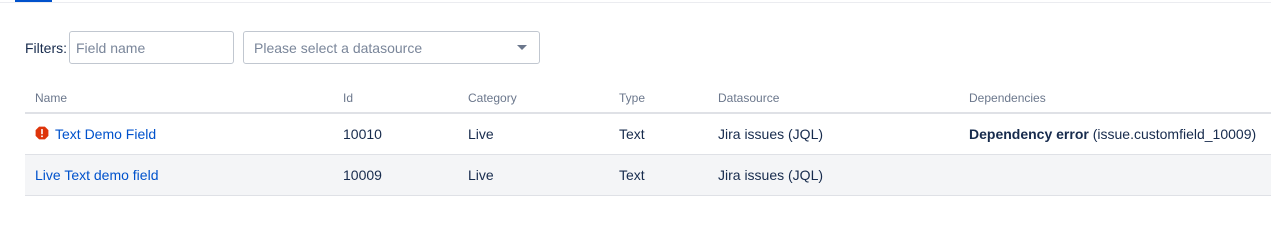 The height and width of the screenshot is (240, 1271). I want to click on header-id: Id, so click(395, 99).